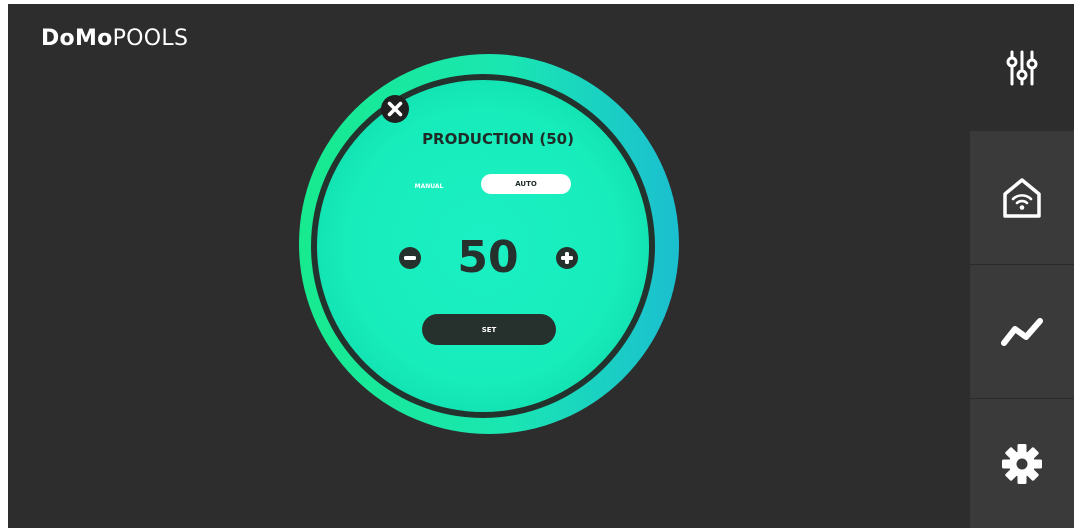 The height and width of the screenshot is (528, 1074). I want to click on brand-bold: DoMo, so click(77, 38).